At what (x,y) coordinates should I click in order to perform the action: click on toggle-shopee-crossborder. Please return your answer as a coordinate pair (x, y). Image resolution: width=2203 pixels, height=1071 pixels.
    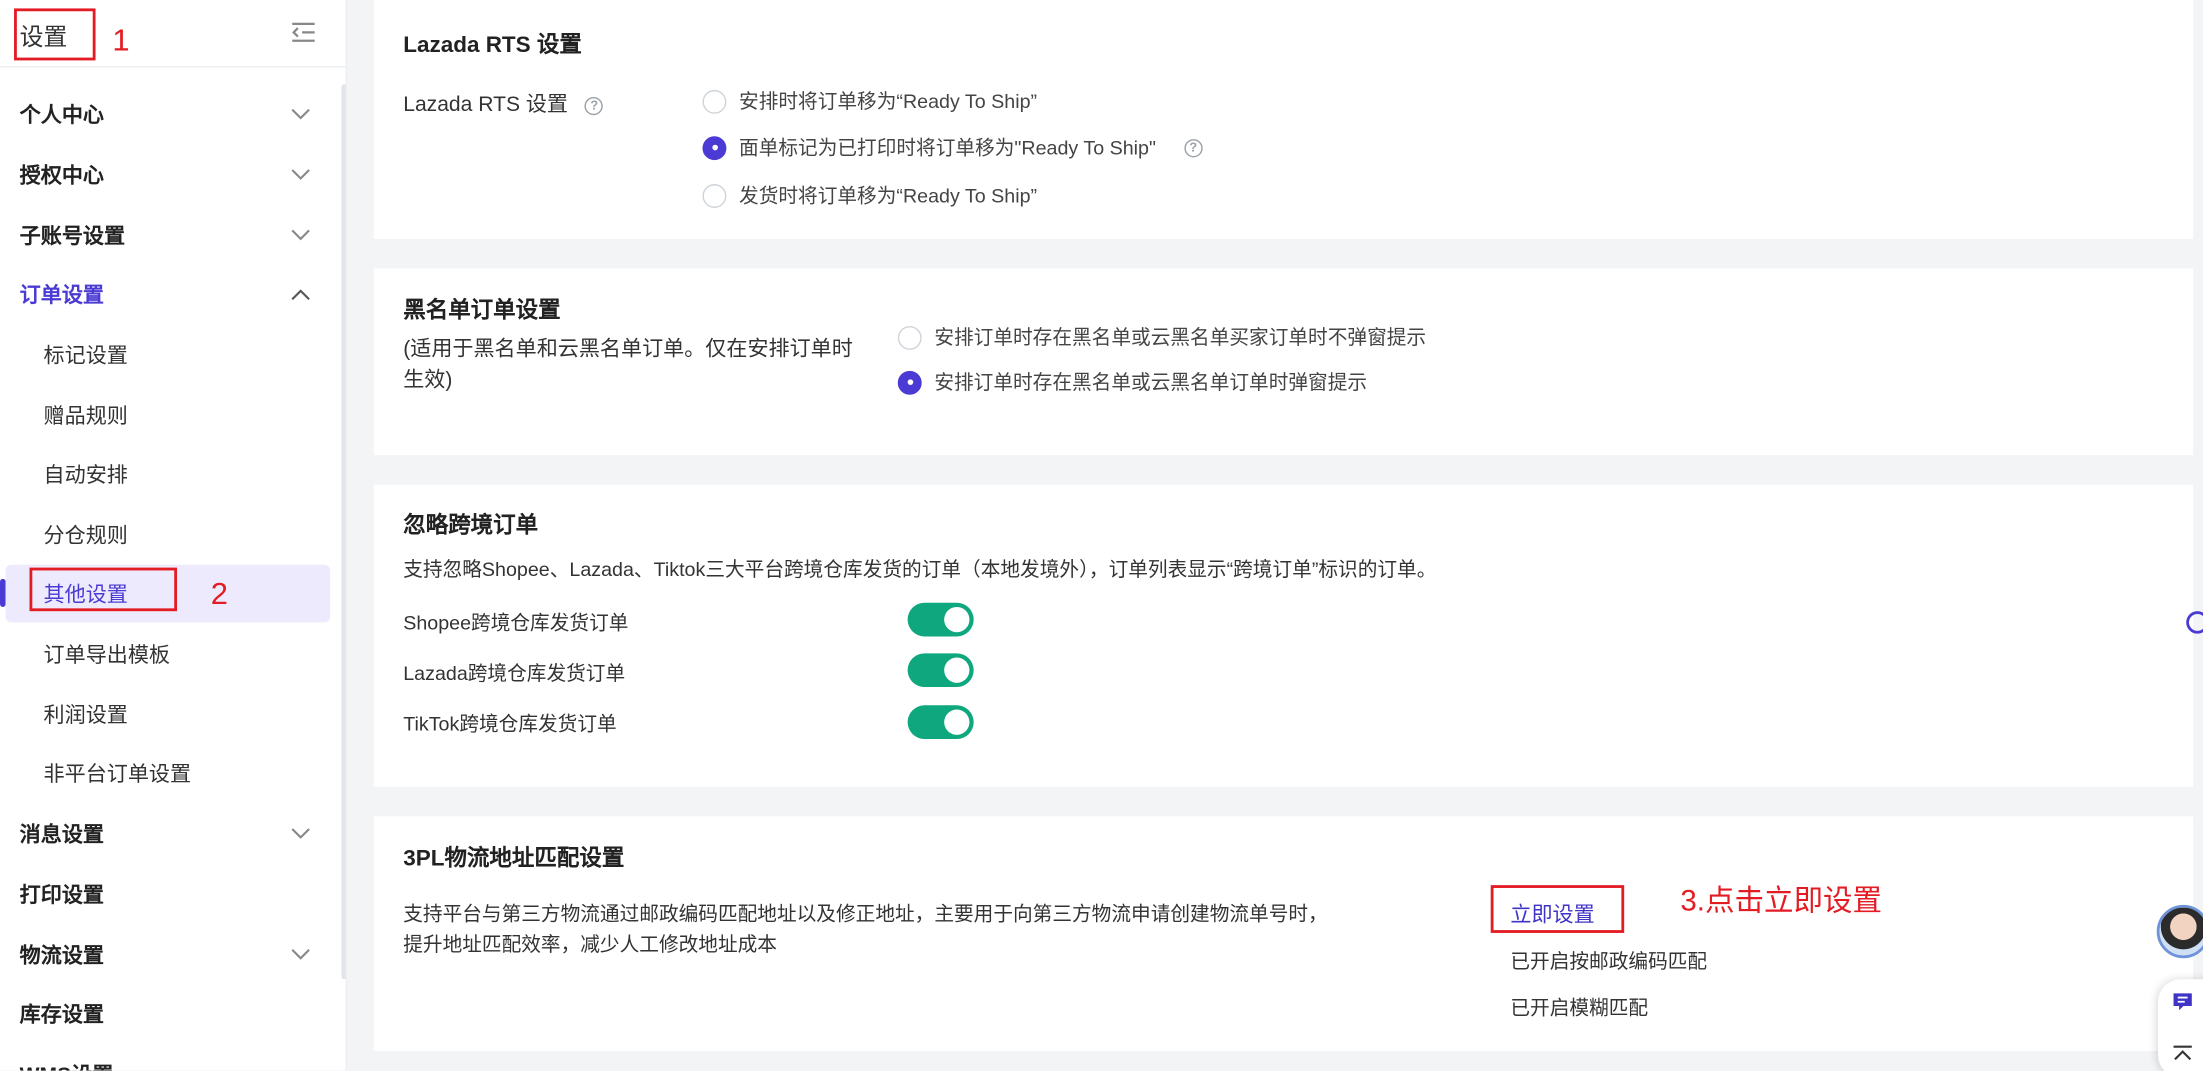
    Looking at the image, I should click on (940, 619).